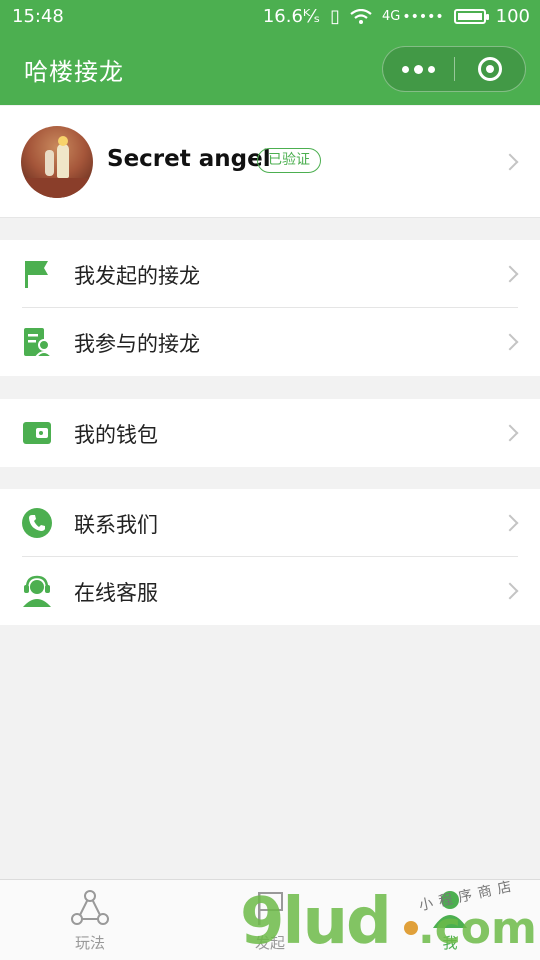  I want to click on profile-card: Secret angel 已验证, so click(270, 162).